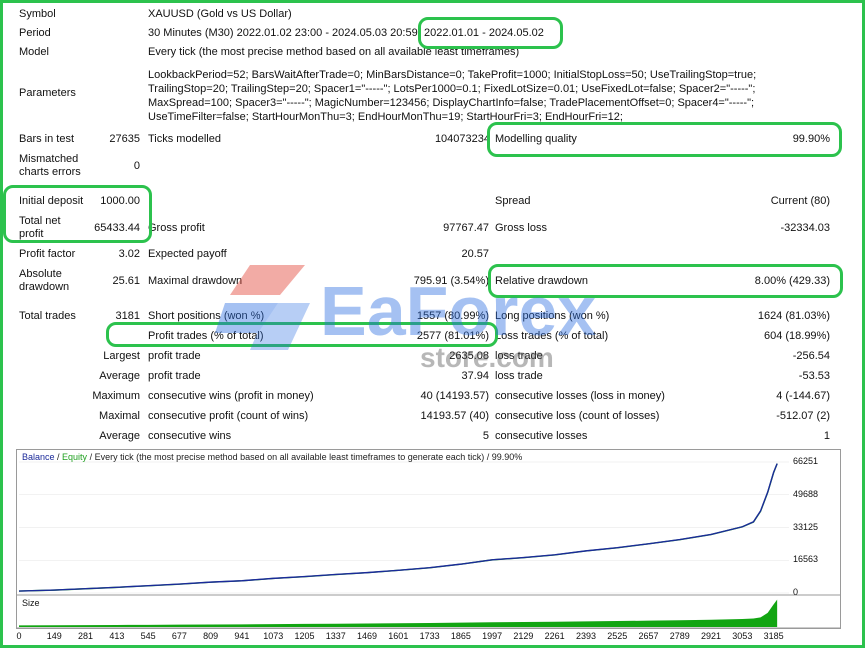 This screenshot has width=865, height=648. I want to click on x-tick-label: 545, so click(148, 636).